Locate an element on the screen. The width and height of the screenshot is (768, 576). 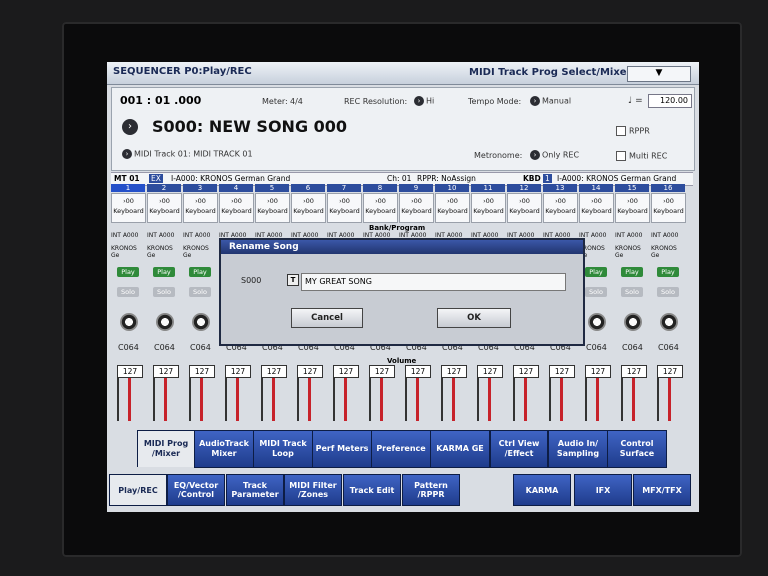
cancel-button: Cancel is located at coordinates (327, 318).